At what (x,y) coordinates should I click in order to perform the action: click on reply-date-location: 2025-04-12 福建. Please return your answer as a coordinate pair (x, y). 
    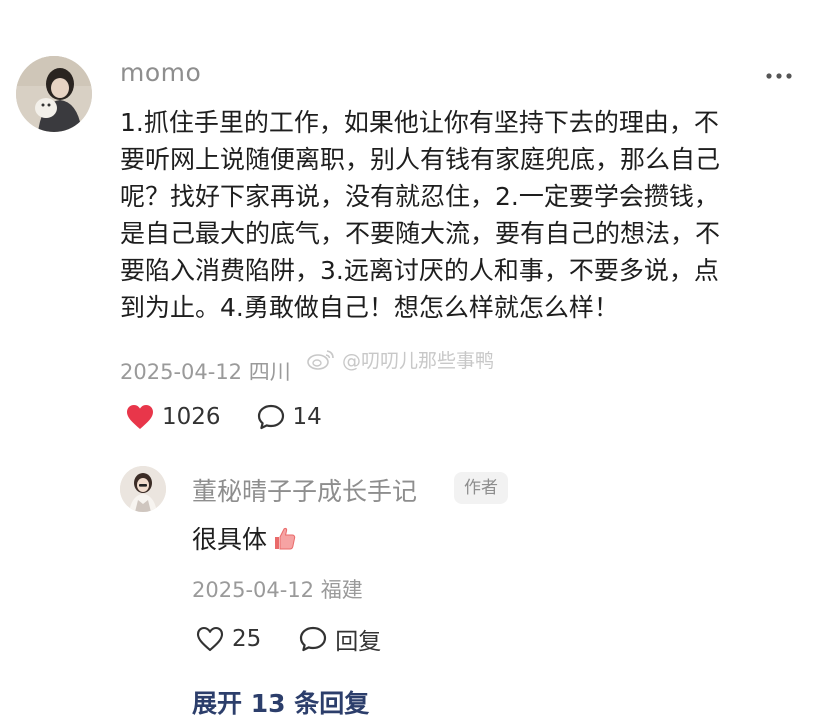
    Looking at the image, I should click on (277, 590).